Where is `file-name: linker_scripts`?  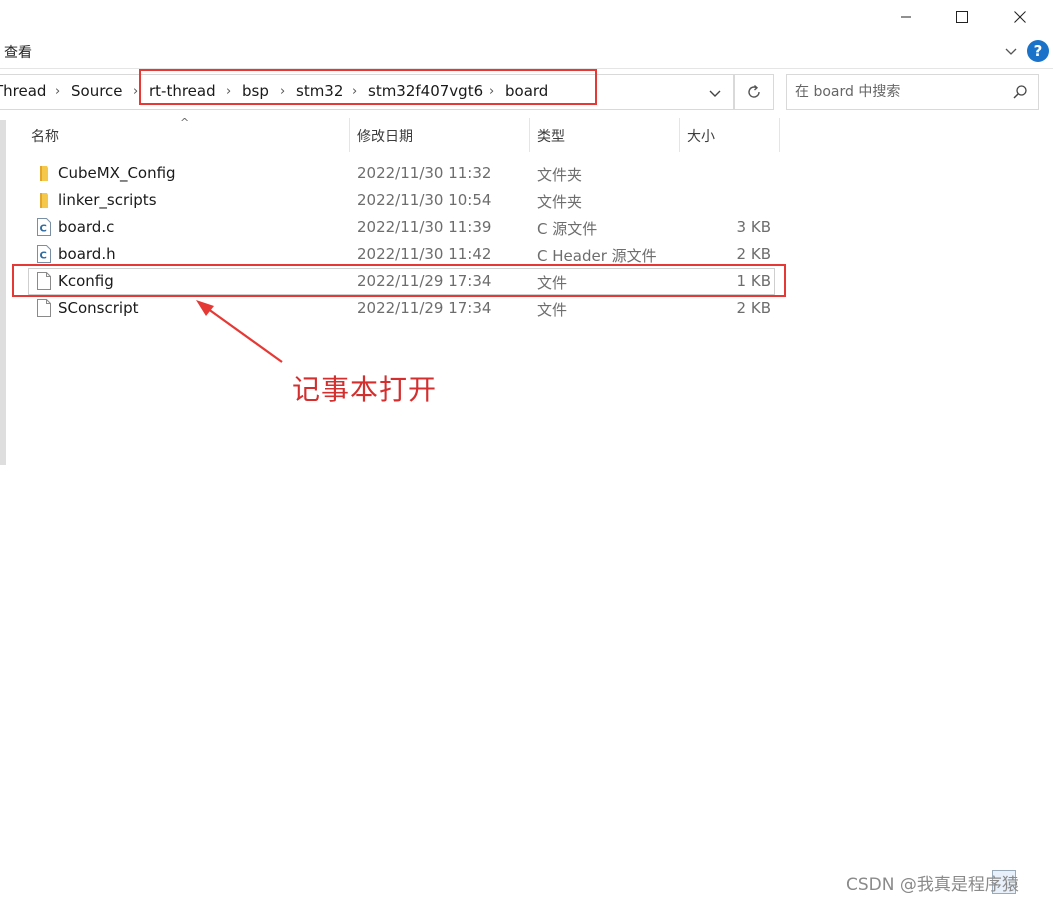
file-name: linker_scripts is located at coordinates (107, 200).